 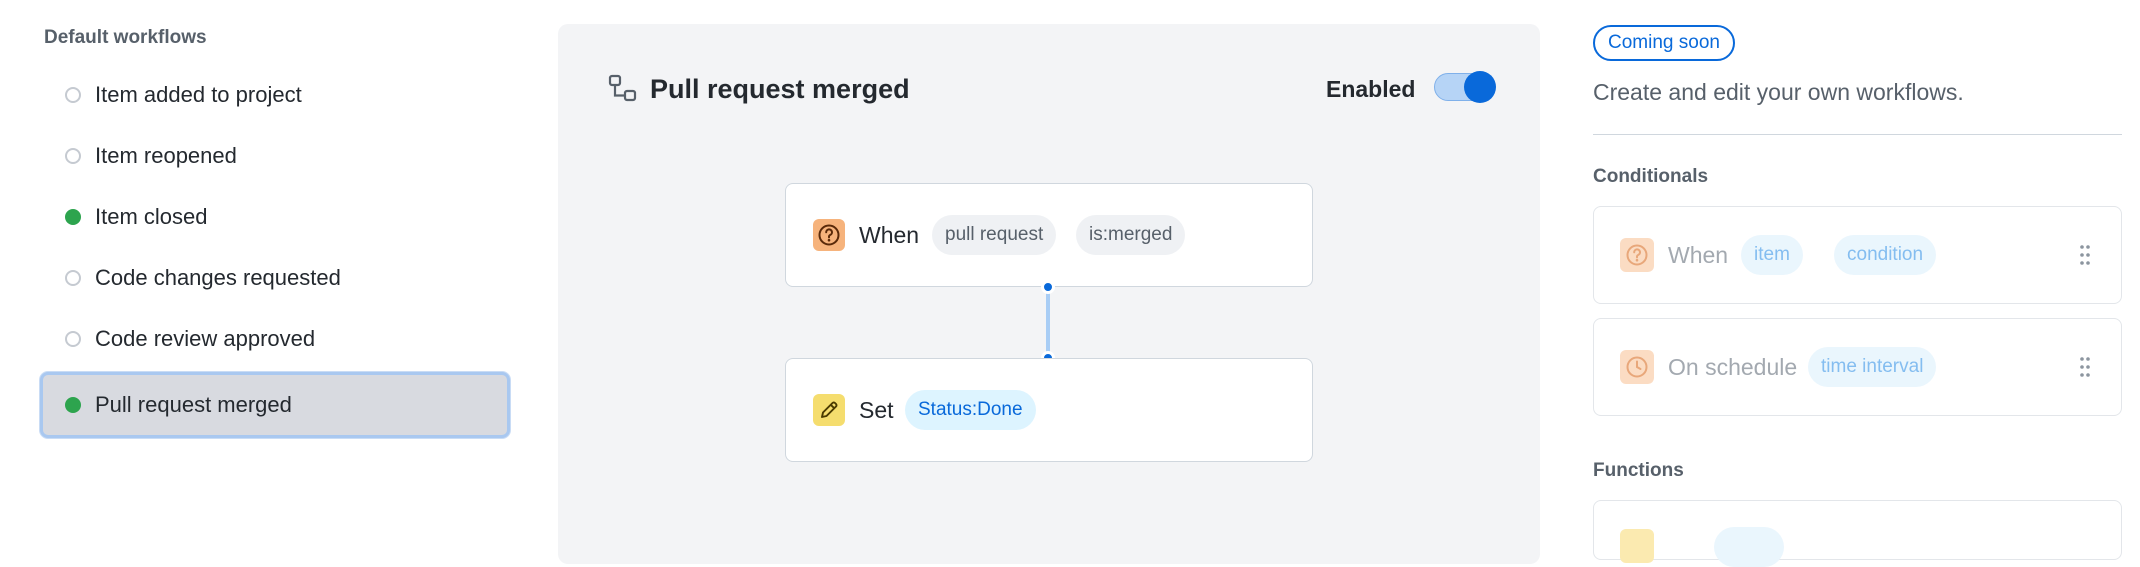 What do you see at coordinates (1857, 134) in the screenshot?
I see `divider` at bounding box center [1857, 134].